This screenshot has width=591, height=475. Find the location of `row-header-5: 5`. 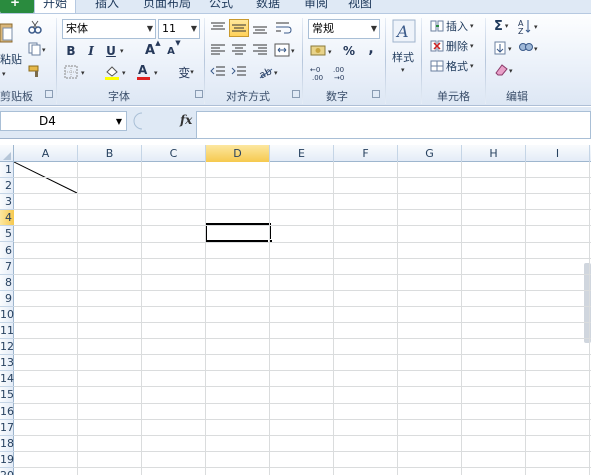

row-header-5: 5 is located at coordinates (7, 234).